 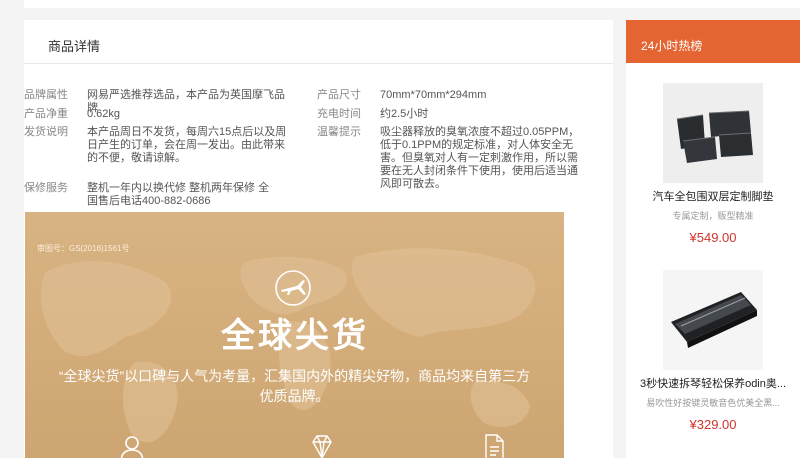 What do you see at coordinates (46, 188) in the screenshot?
I see `attr-key: 保修服务` at bounding box center [46, 188].